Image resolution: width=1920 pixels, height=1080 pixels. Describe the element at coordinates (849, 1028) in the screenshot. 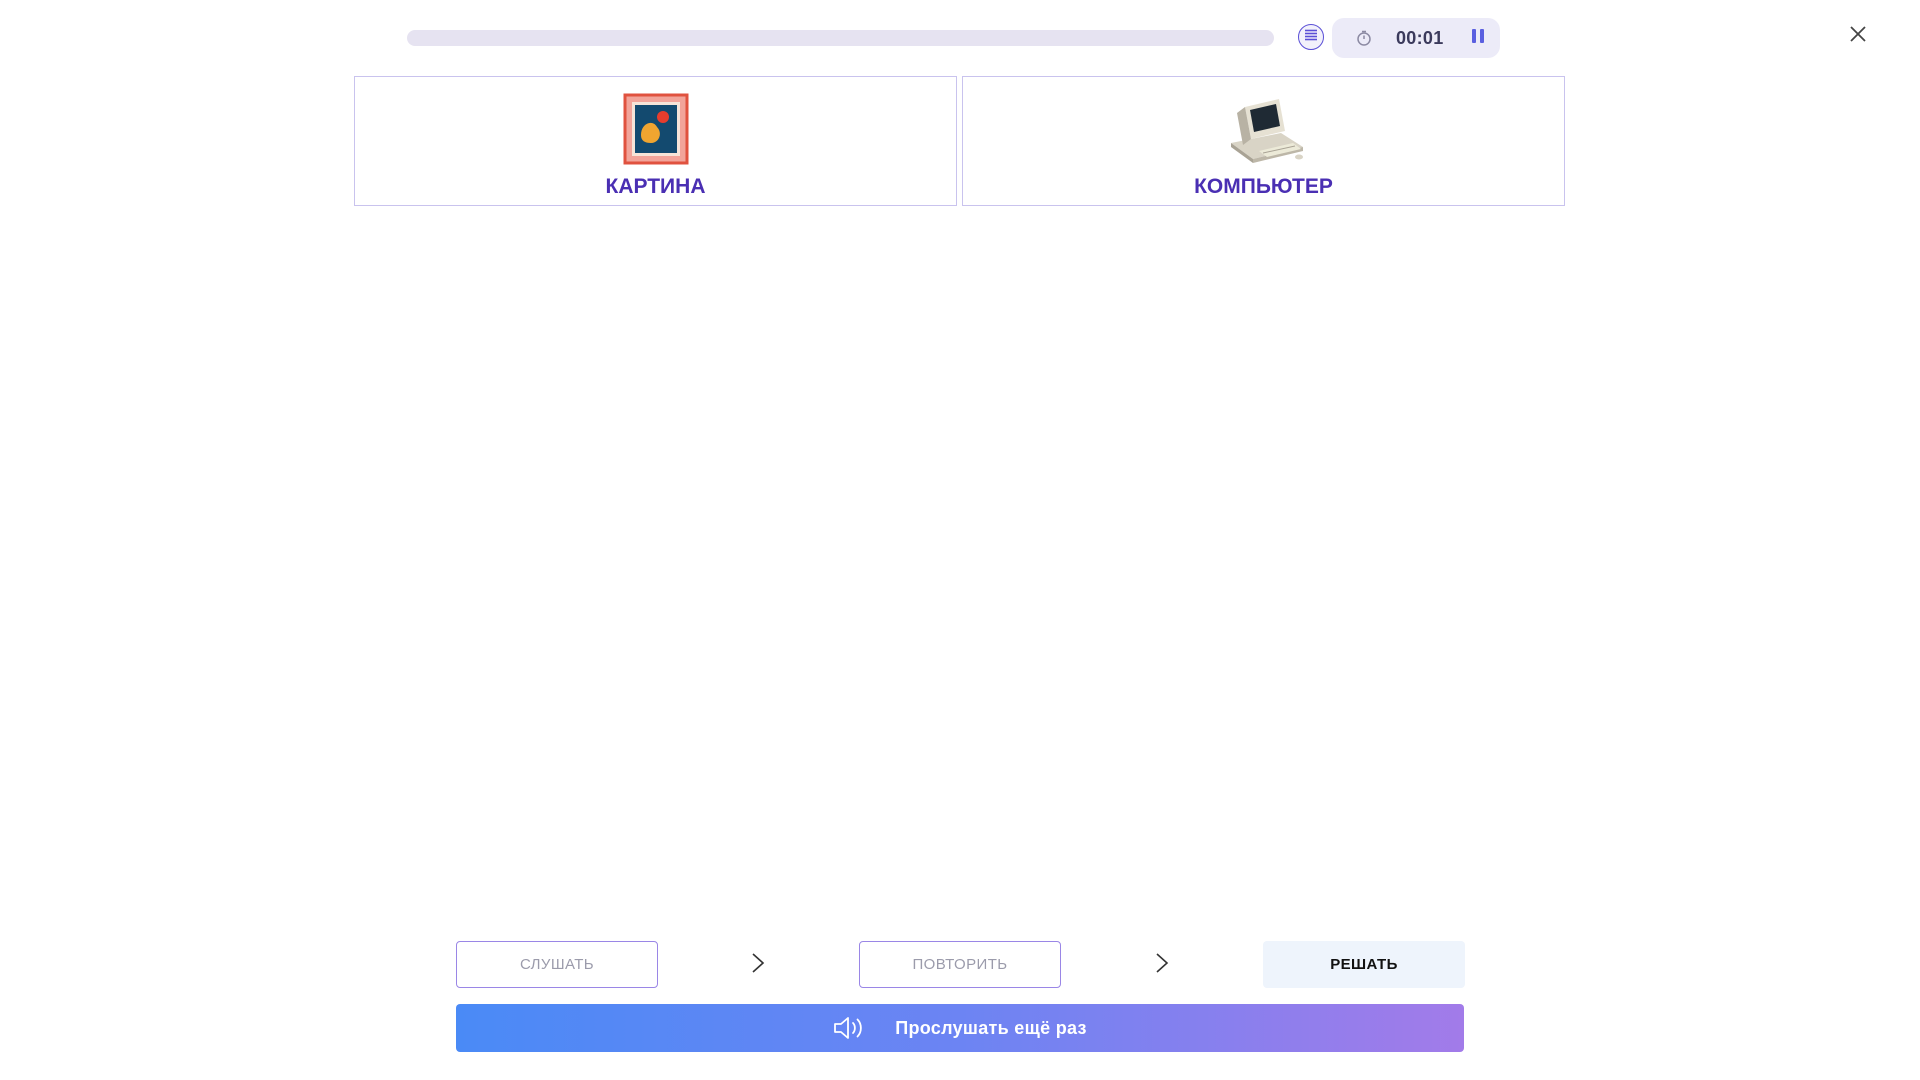

I see `speaker-icon` at that location.